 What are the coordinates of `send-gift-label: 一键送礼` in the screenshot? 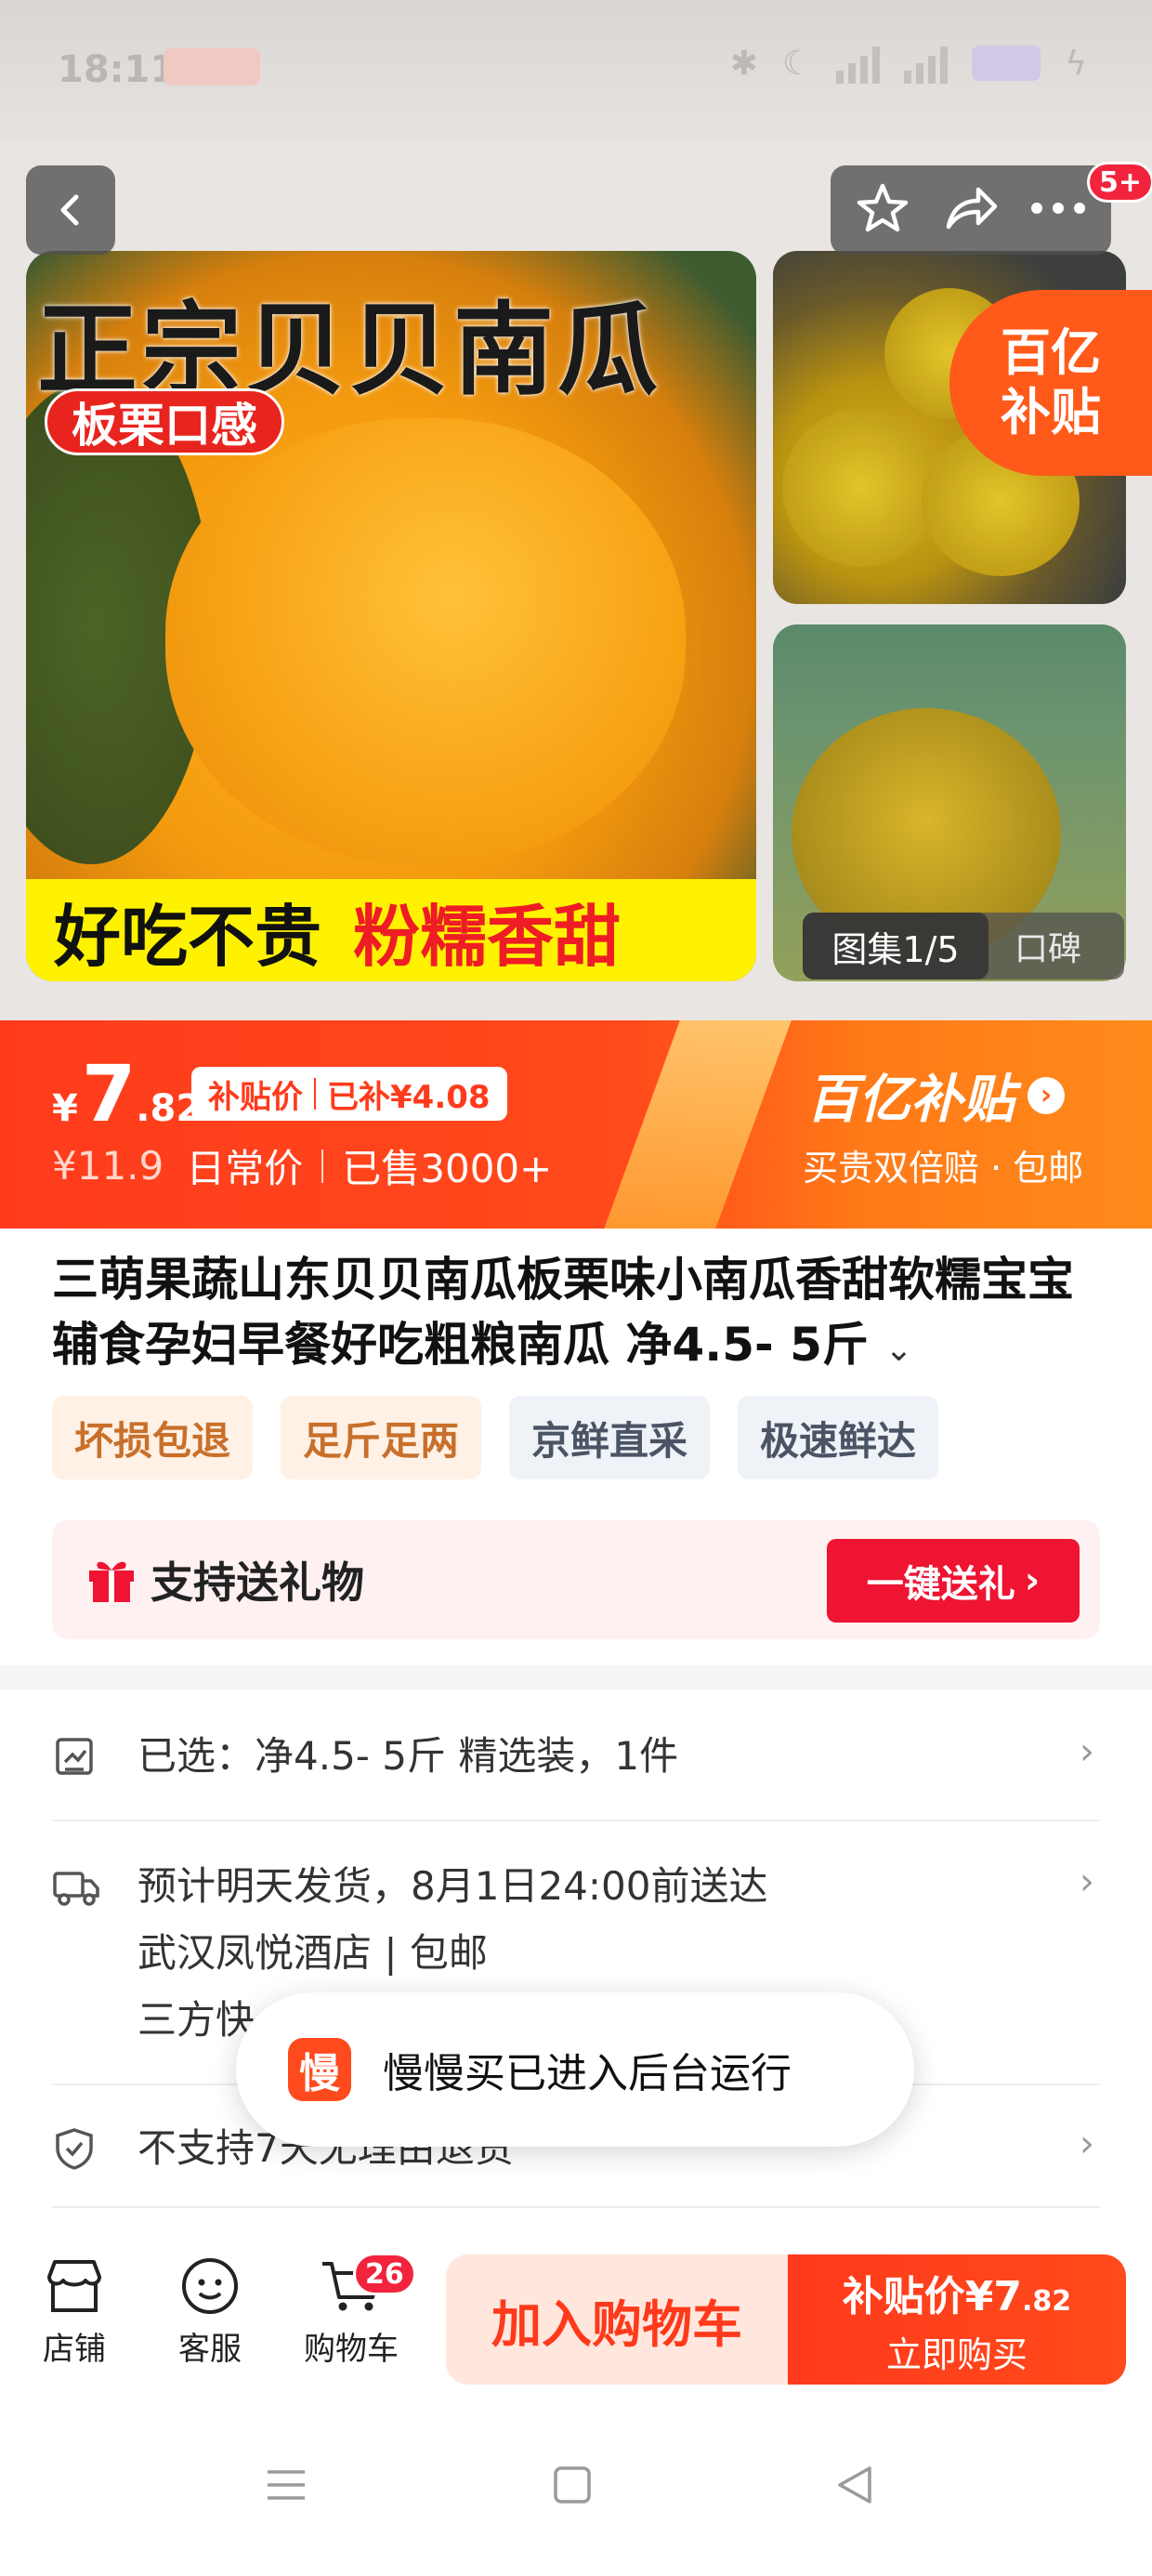 It's located at (940, 1584).